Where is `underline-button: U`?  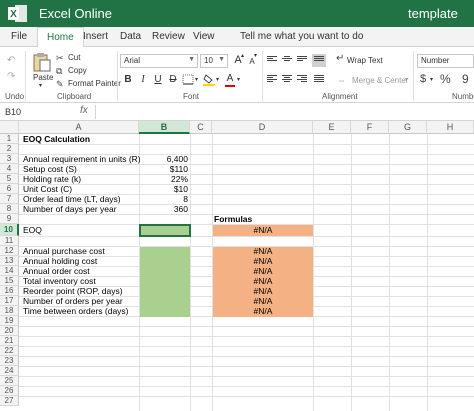 underline-button: U is located at coordinates (158, 79).